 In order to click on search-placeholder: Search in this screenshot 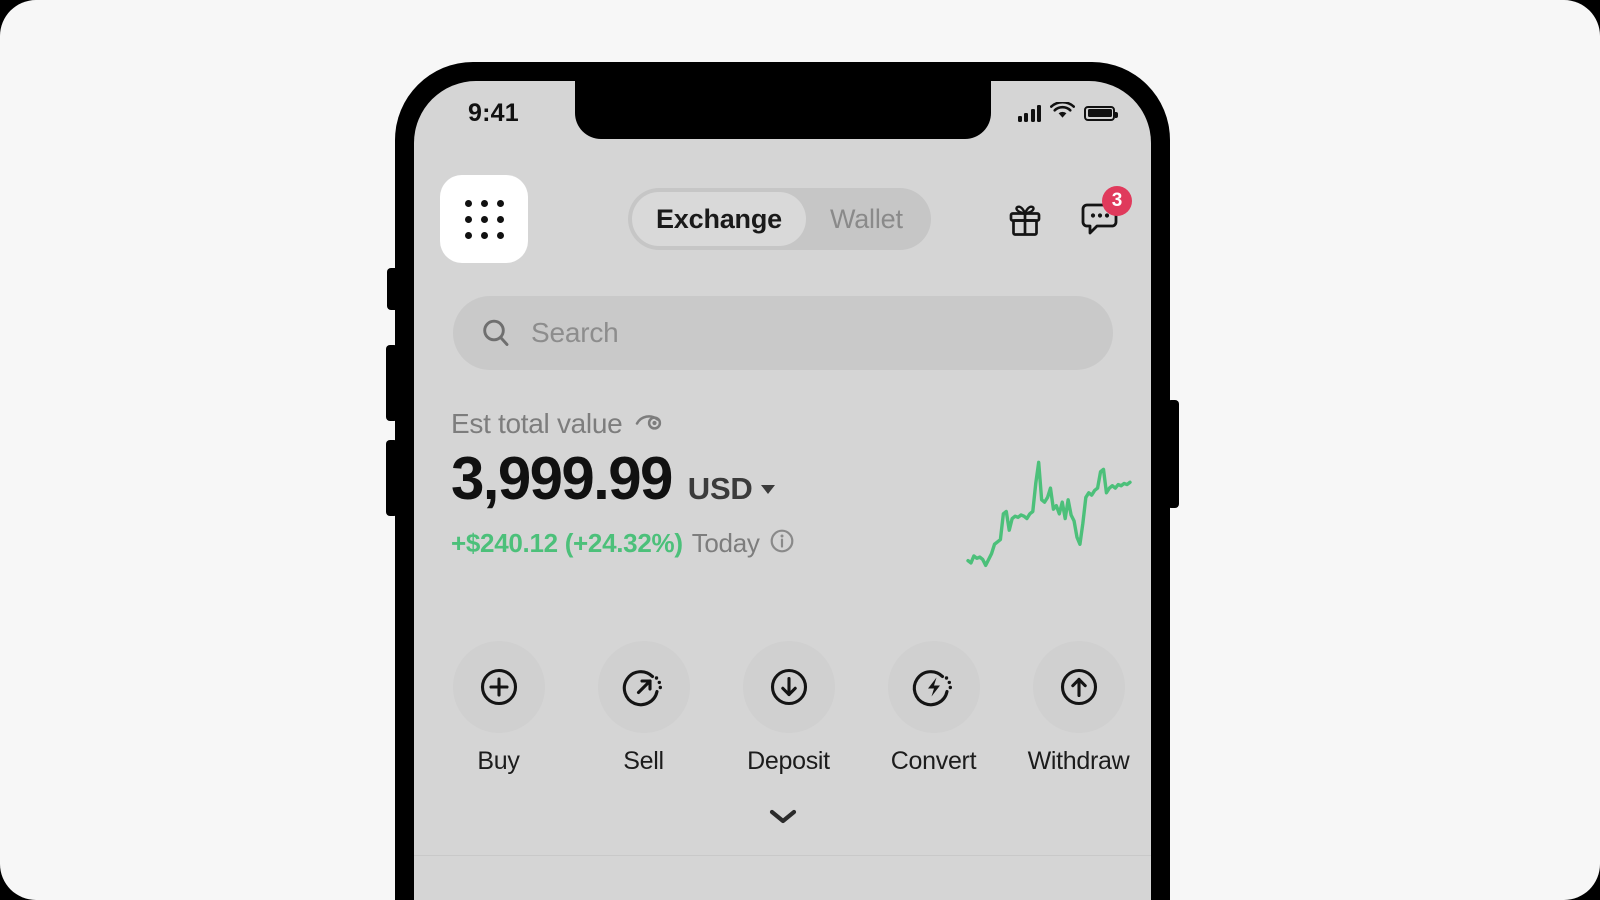, I will do `click(575, 332)`.